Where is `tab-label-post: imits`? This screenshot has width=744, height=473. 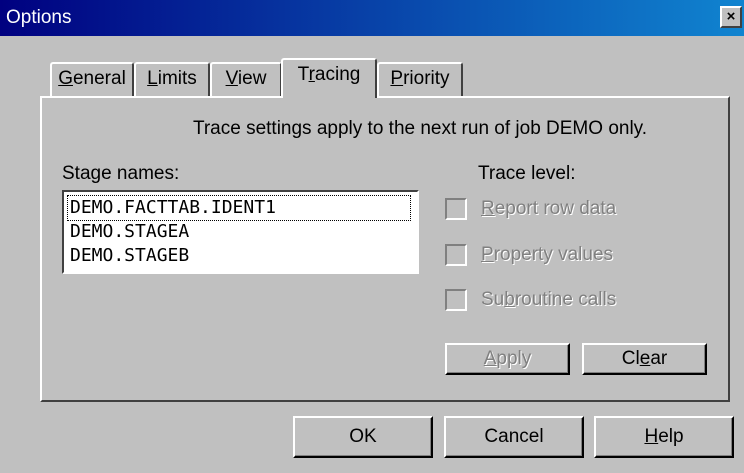
tab-label-post: imits is located at coordinates (177, 78).